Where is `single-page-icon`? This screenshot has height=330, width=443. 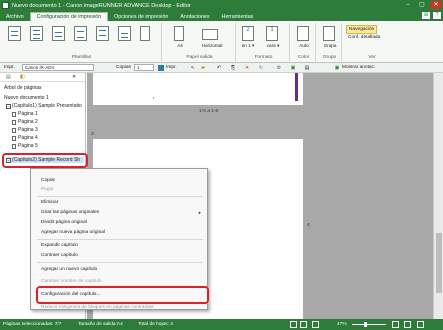 single-page-icon is located at coordinates (293, 324).